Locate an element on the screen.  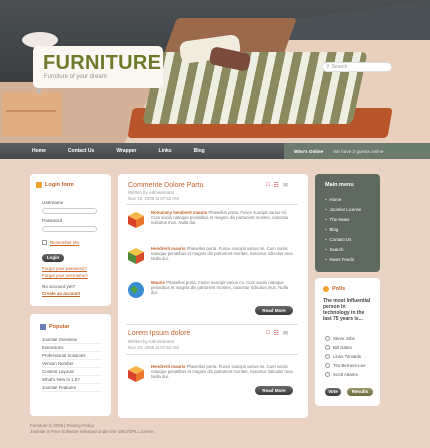
forgot-password-link: Forgot your password? is located at coordinates (64, 268).